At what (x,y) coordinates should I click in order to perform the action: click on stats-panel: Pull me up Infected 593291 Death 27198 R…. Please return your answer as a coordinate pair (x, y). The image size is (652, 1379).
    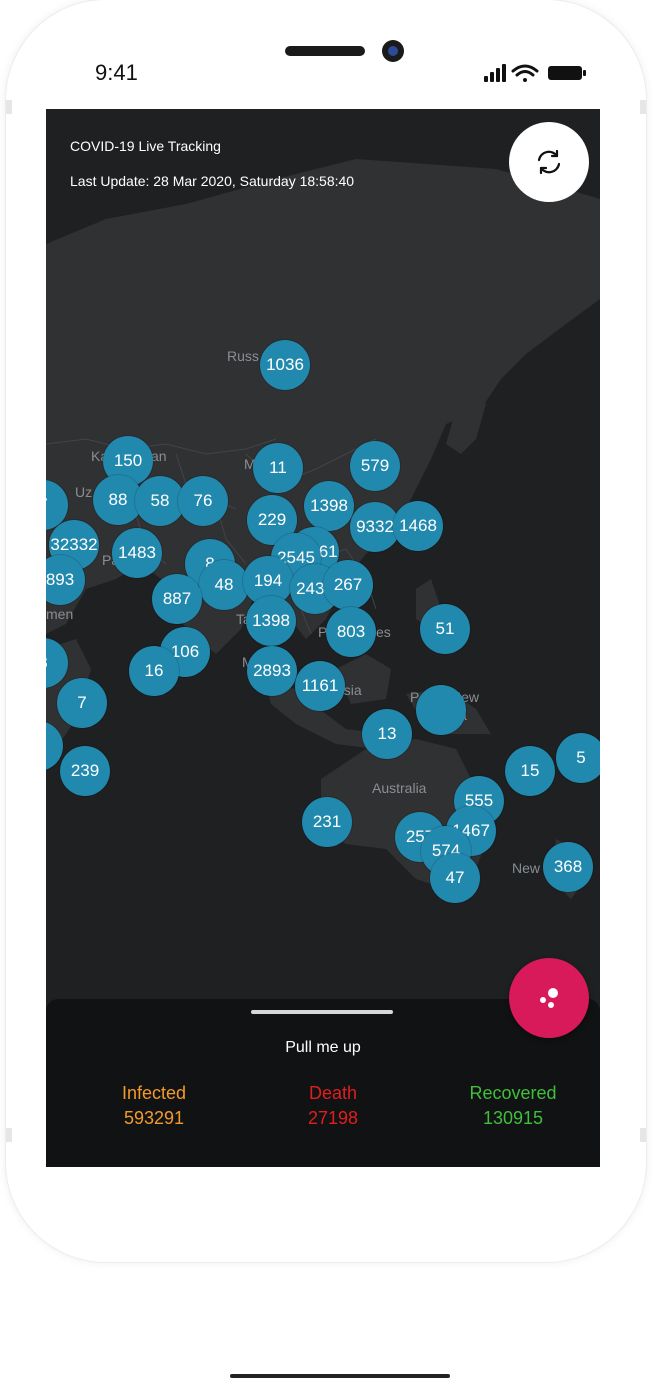
    Looking at the image, I should click on (323, 1083).